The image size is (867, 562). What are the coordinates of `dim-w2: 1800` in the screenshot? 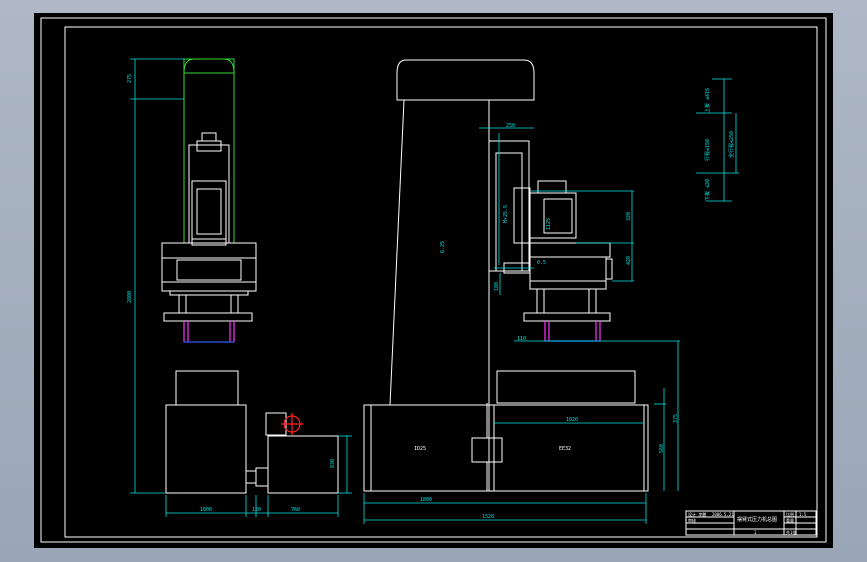 It's located at (426, 500).